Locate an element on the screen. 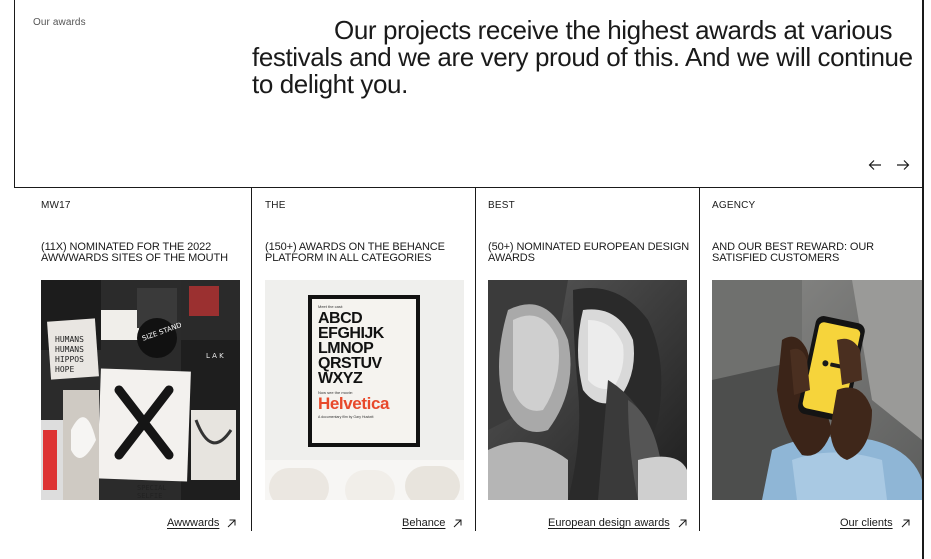 The image size is (931, 559). card-link-european-design-awards: European design awards is located at coordinates (617, 523).